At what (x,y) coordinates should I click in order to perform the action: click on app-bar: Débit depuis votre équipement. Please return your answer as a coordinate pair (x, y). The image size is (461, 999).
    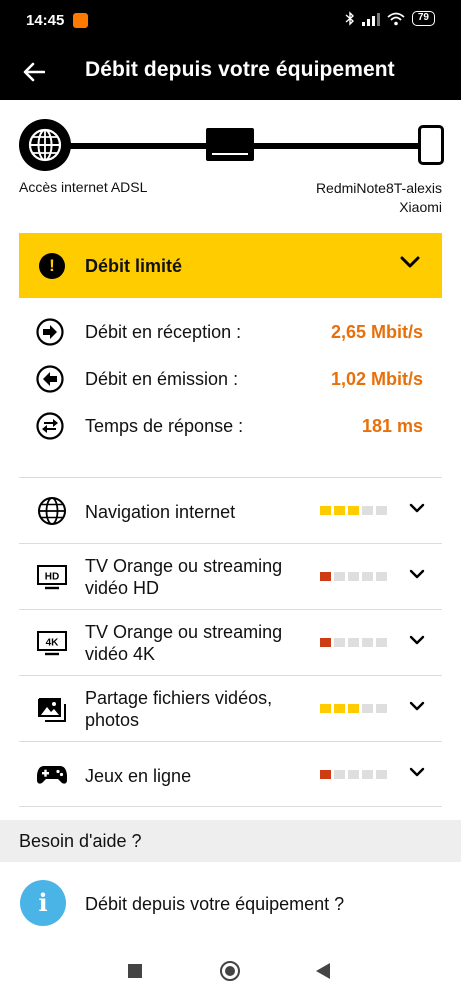
    Looking at the image, I should click on (230, 72).